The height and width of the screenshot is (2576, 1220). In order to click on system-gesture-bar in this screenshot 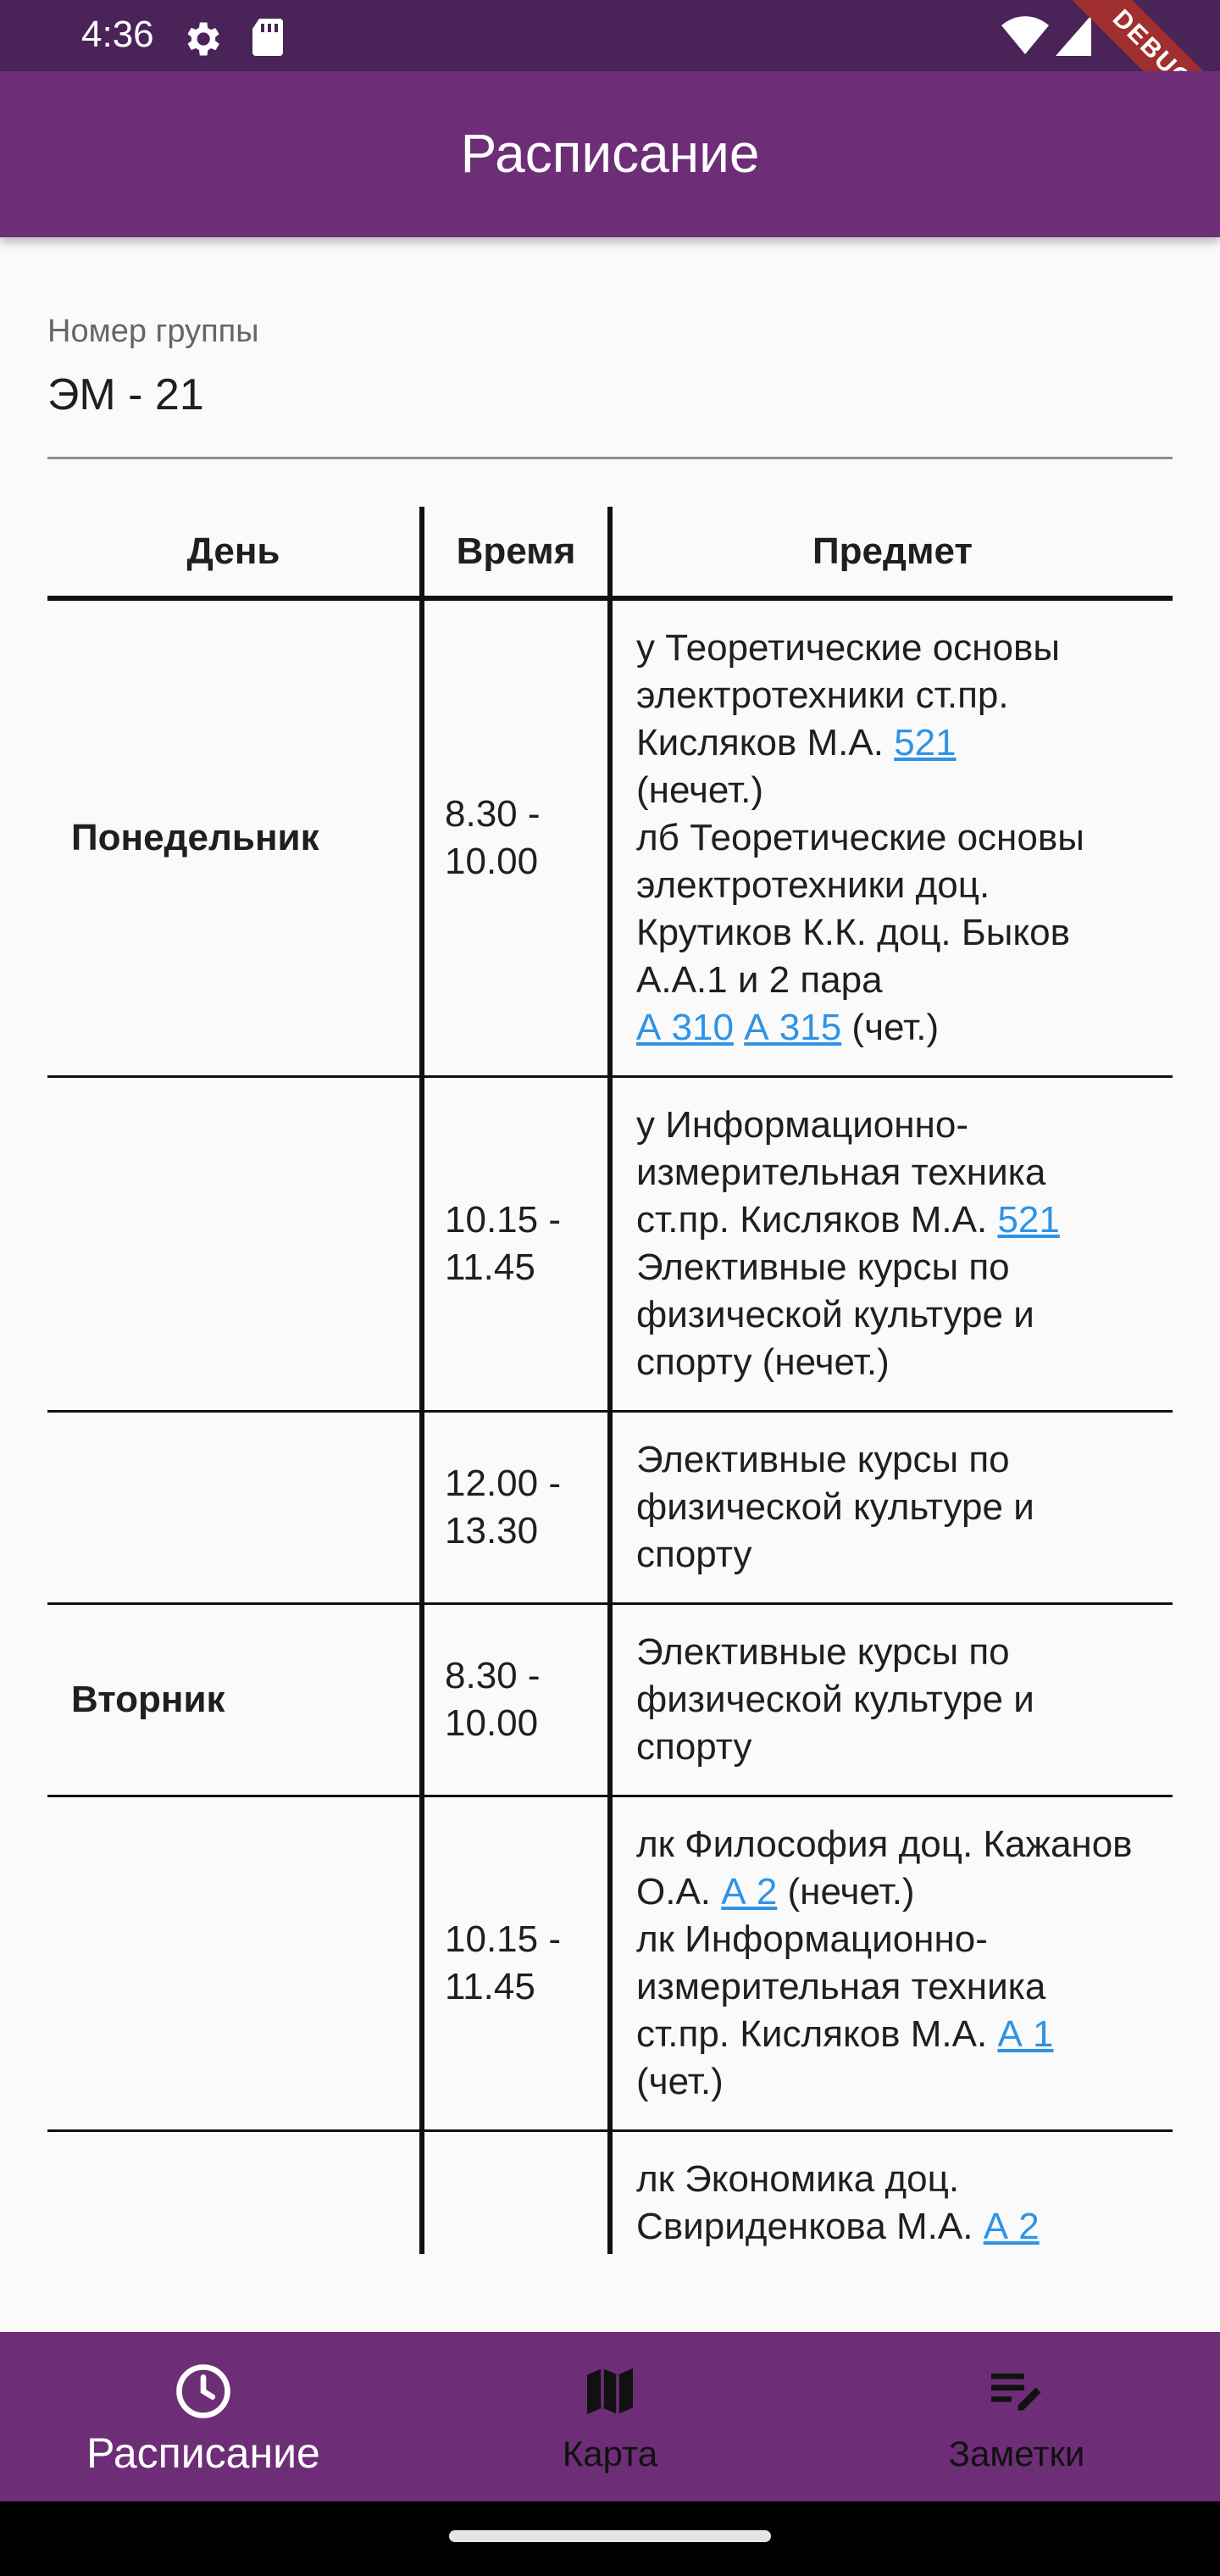, I will do `click(610, 2538)`.